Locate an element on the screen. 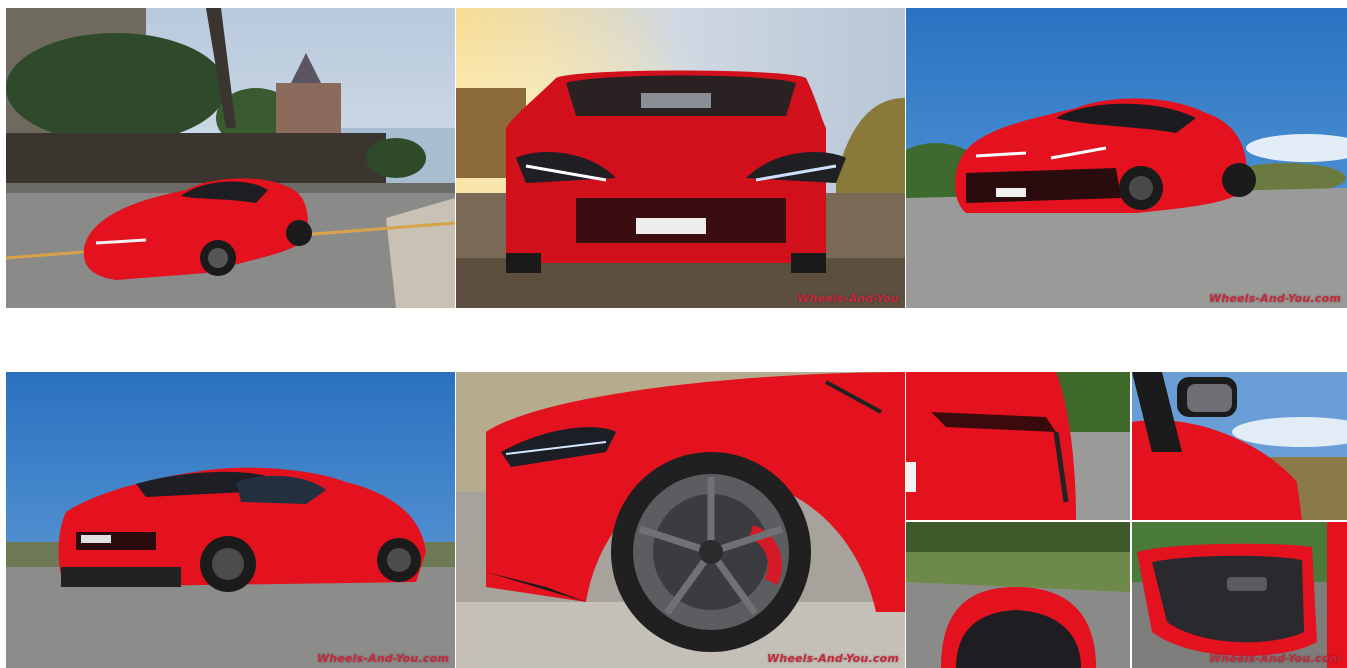 Image resolution: width=1347 pixels, height=668 pixels. car-photo-sunset-front is located at coordinates (680, 158).